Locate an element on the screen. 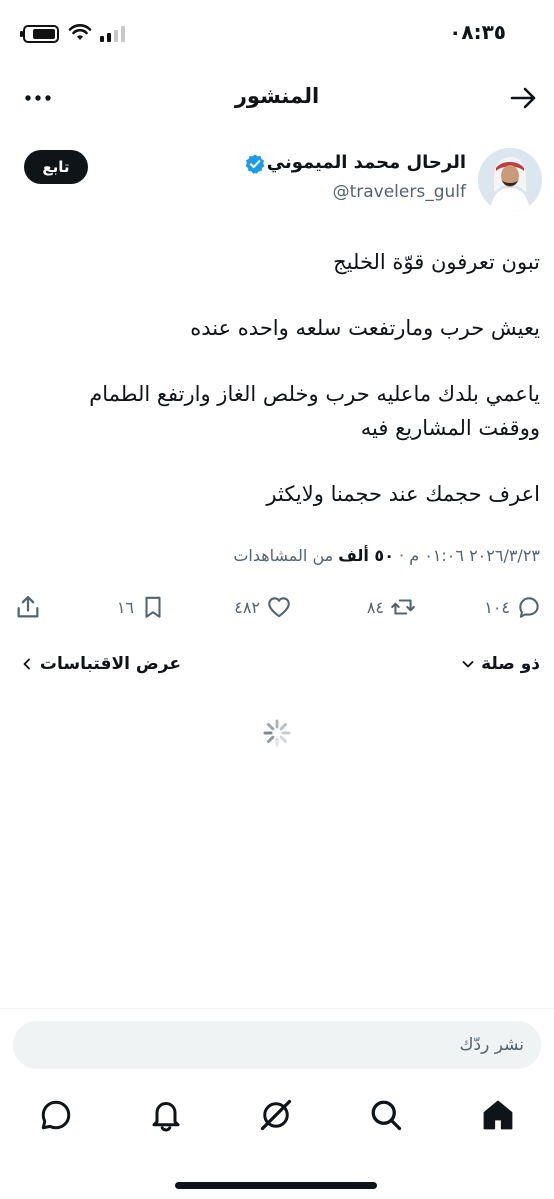 This screenshot has height=1199, width=554. battery-icon is located at coordinates (39, 34).